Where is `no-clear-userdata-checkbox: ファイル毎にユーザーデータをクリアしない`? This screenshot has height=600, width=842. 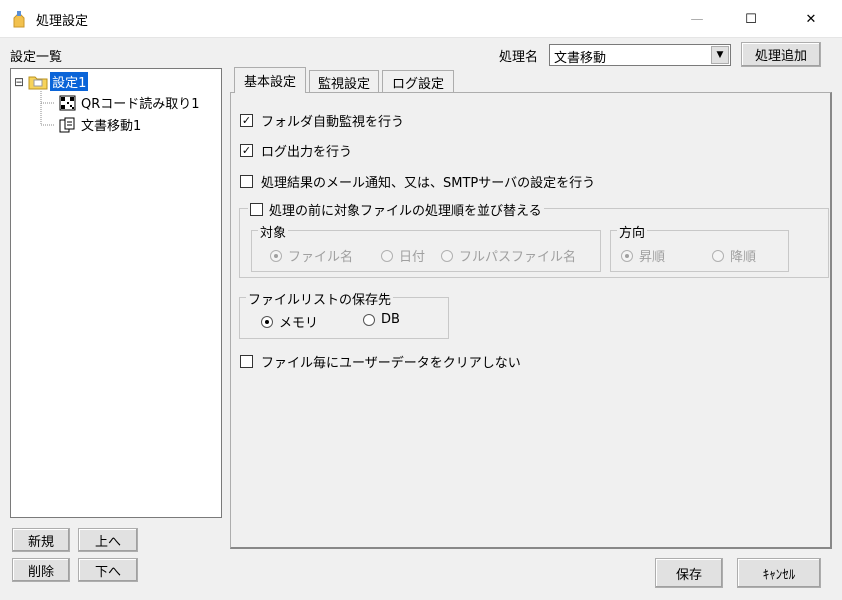 no-clear-userdata-checkbox: ファイル毎にユーザーデータをクリアしない is located at coordinates (380, 361).